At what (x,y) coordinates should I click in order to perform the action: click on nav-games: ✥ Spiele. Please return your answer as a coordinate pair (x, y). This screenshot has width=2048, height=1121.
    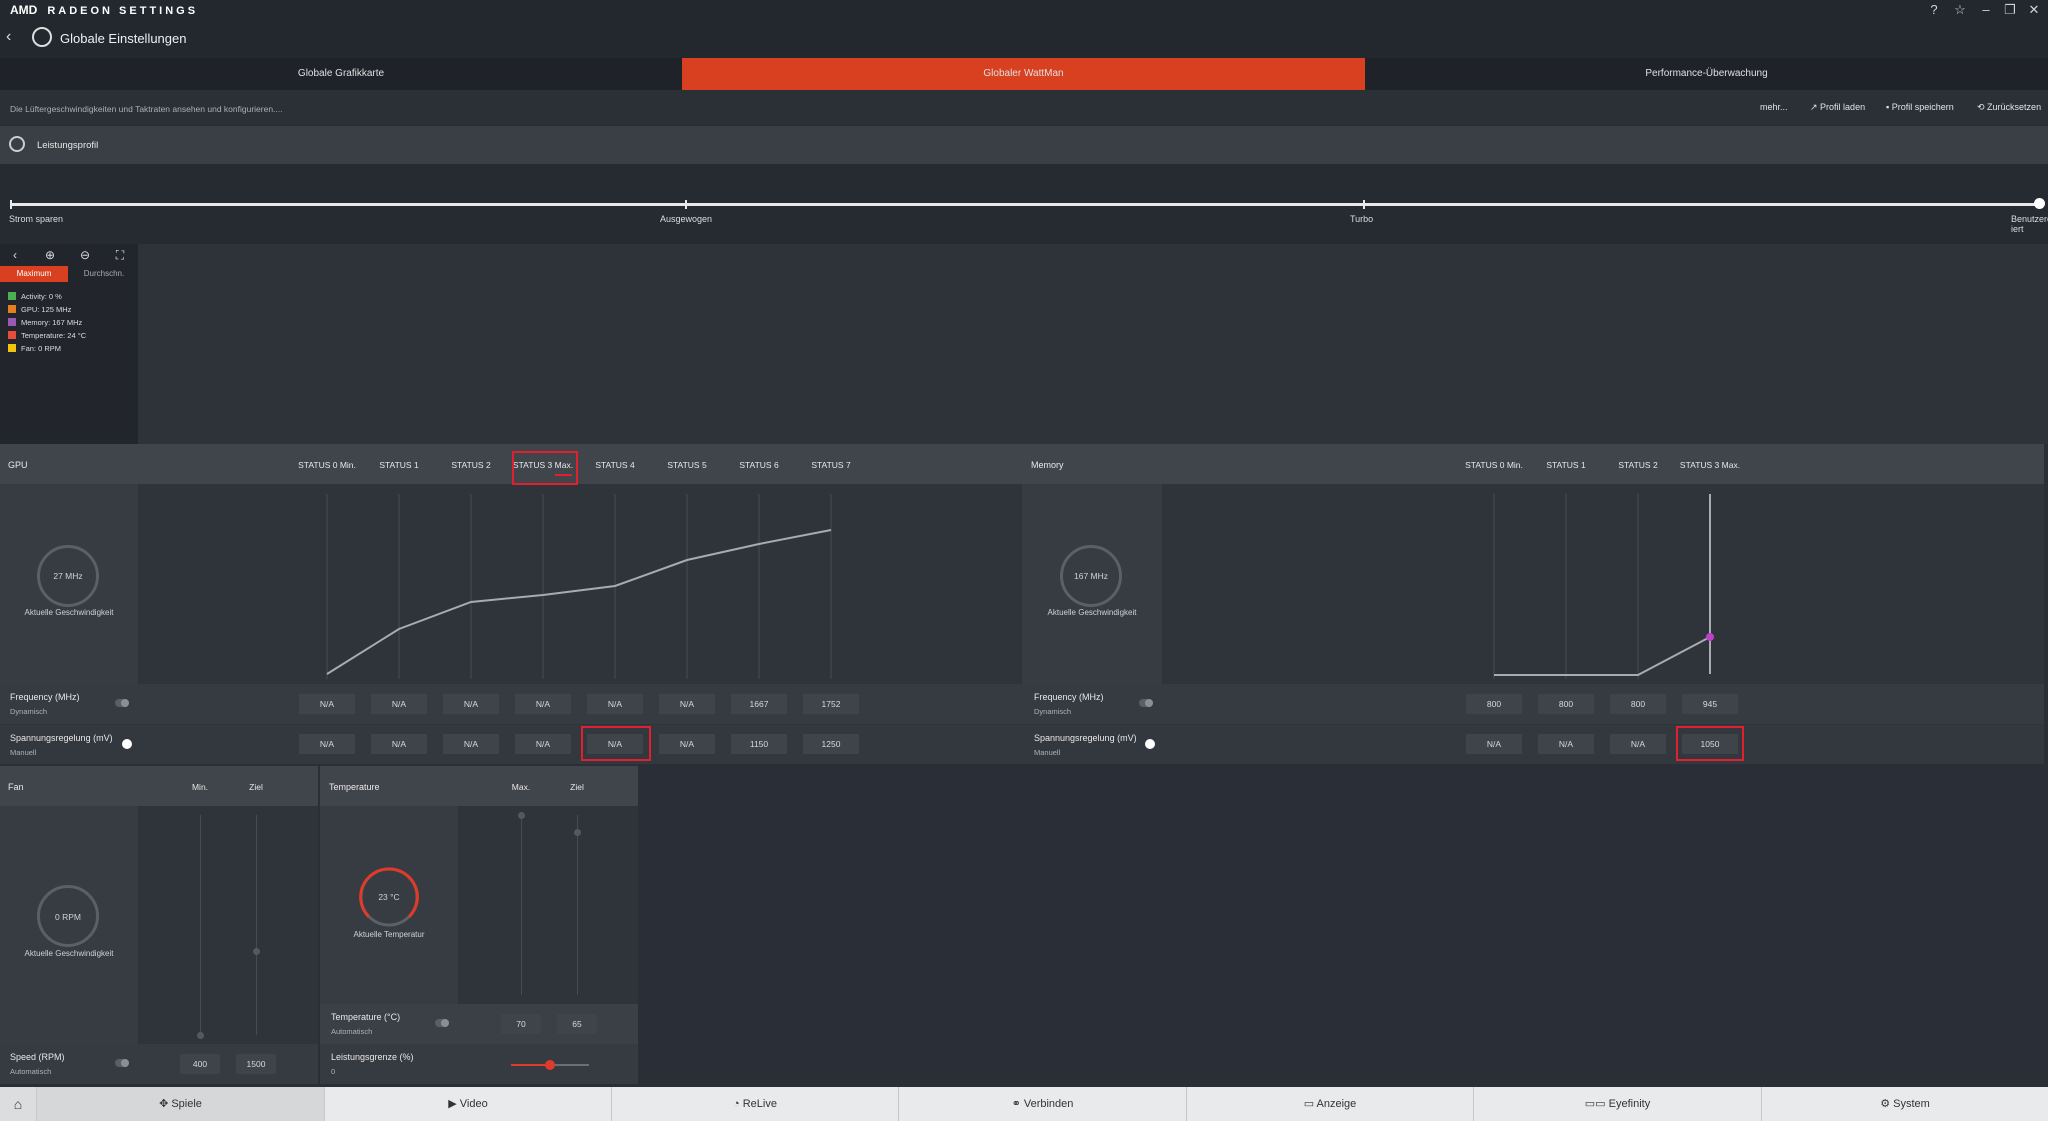
    Looking at the image, I should click on (180, 1104).